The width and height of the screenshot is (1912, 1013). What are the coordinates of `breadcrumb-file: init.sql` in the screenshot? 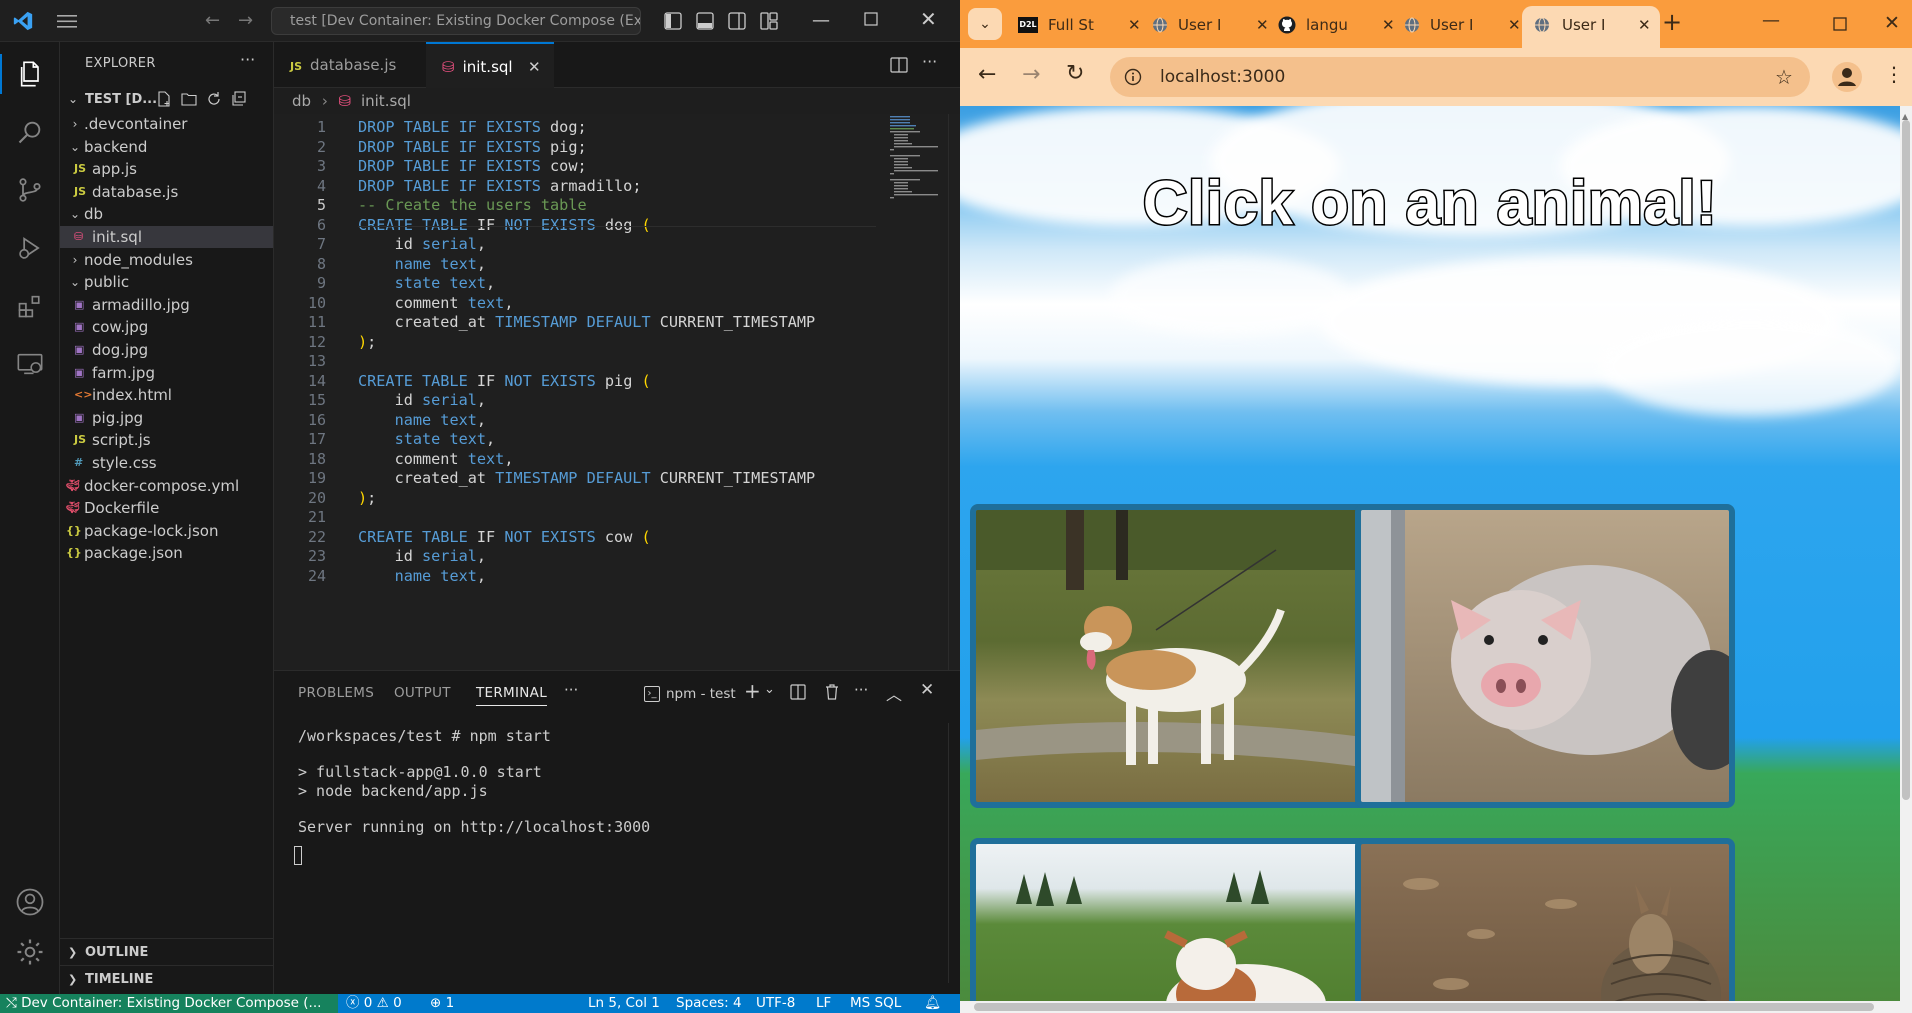 It's located at (386, 101).